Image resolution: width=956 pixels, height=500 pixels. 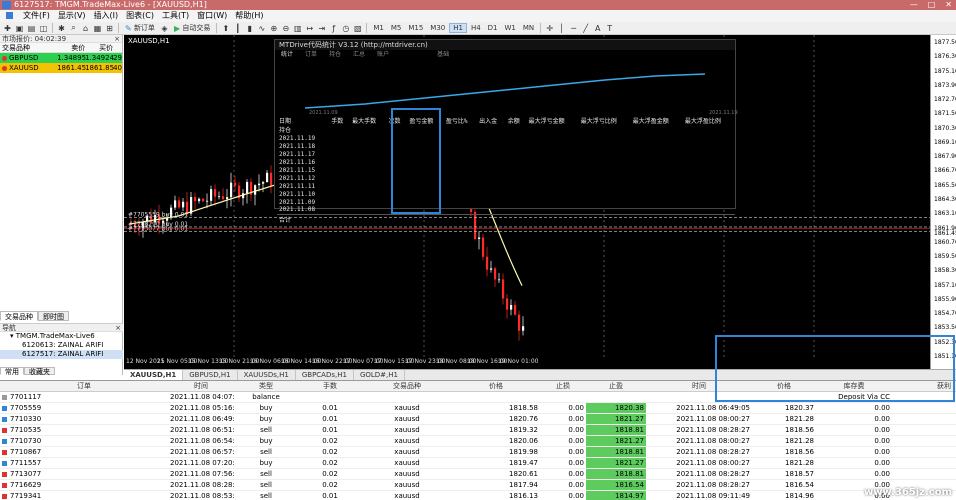 What do you see at coordinates (99, 47) in the screenshot?
I see `col-ask: 买价` at bounding box center [99, 47].